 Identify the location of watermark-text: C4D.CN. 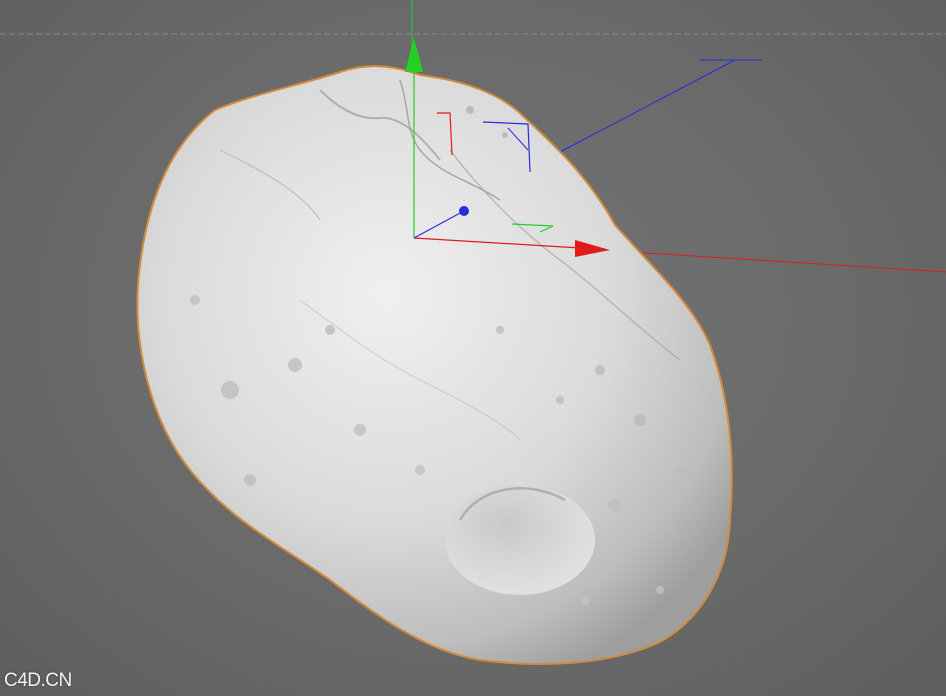
(38, 680).